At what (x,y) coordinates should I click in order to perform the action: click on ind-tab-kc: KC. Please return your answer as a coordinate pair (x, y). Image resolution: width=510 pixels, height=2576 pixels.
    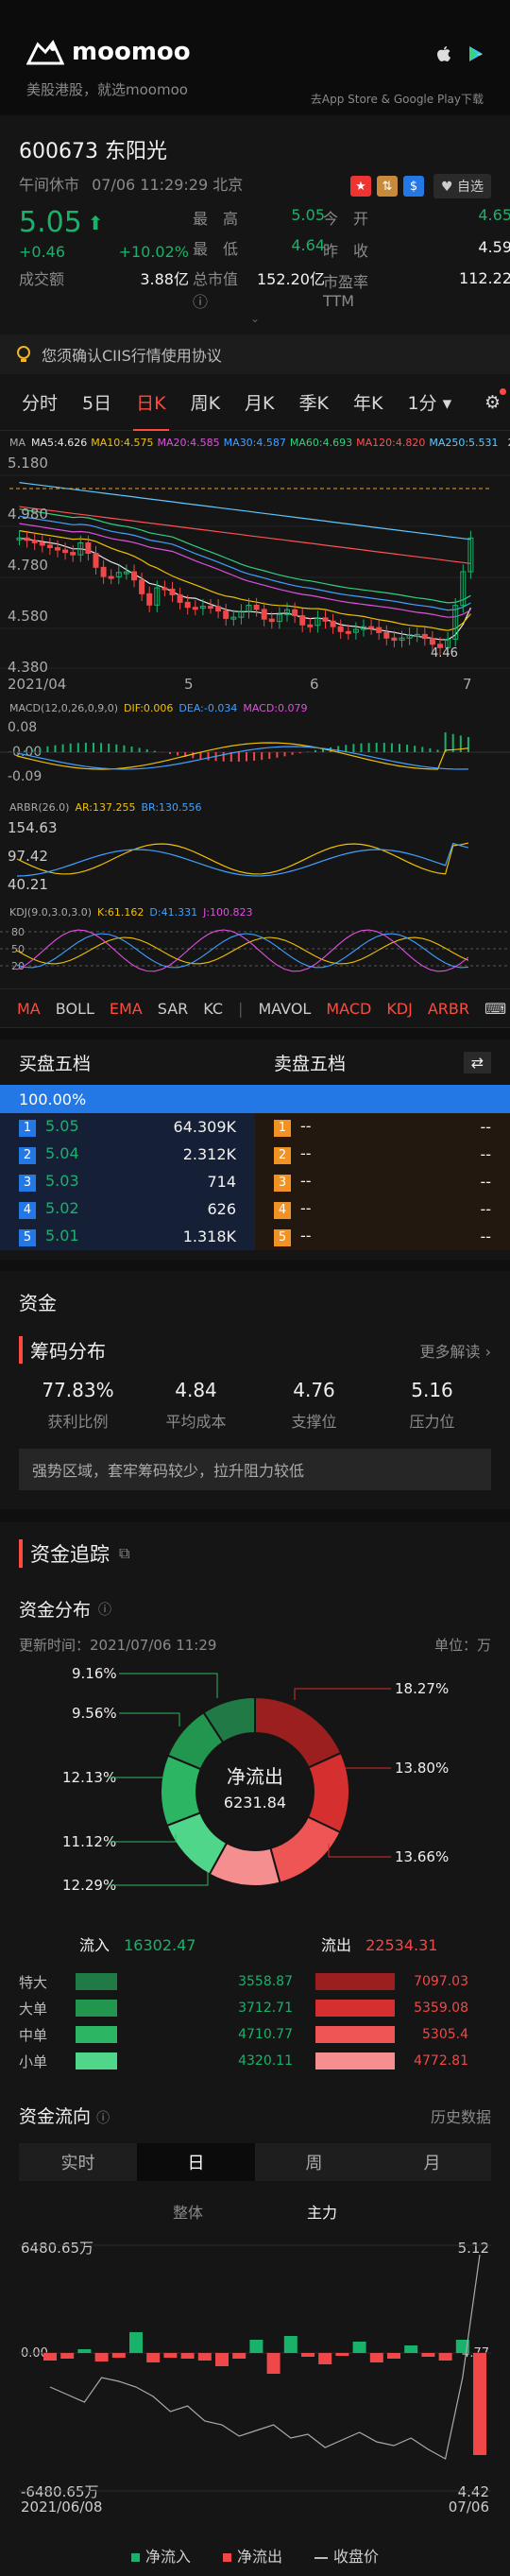
    Looking at the image, I should click on (213, 1009).